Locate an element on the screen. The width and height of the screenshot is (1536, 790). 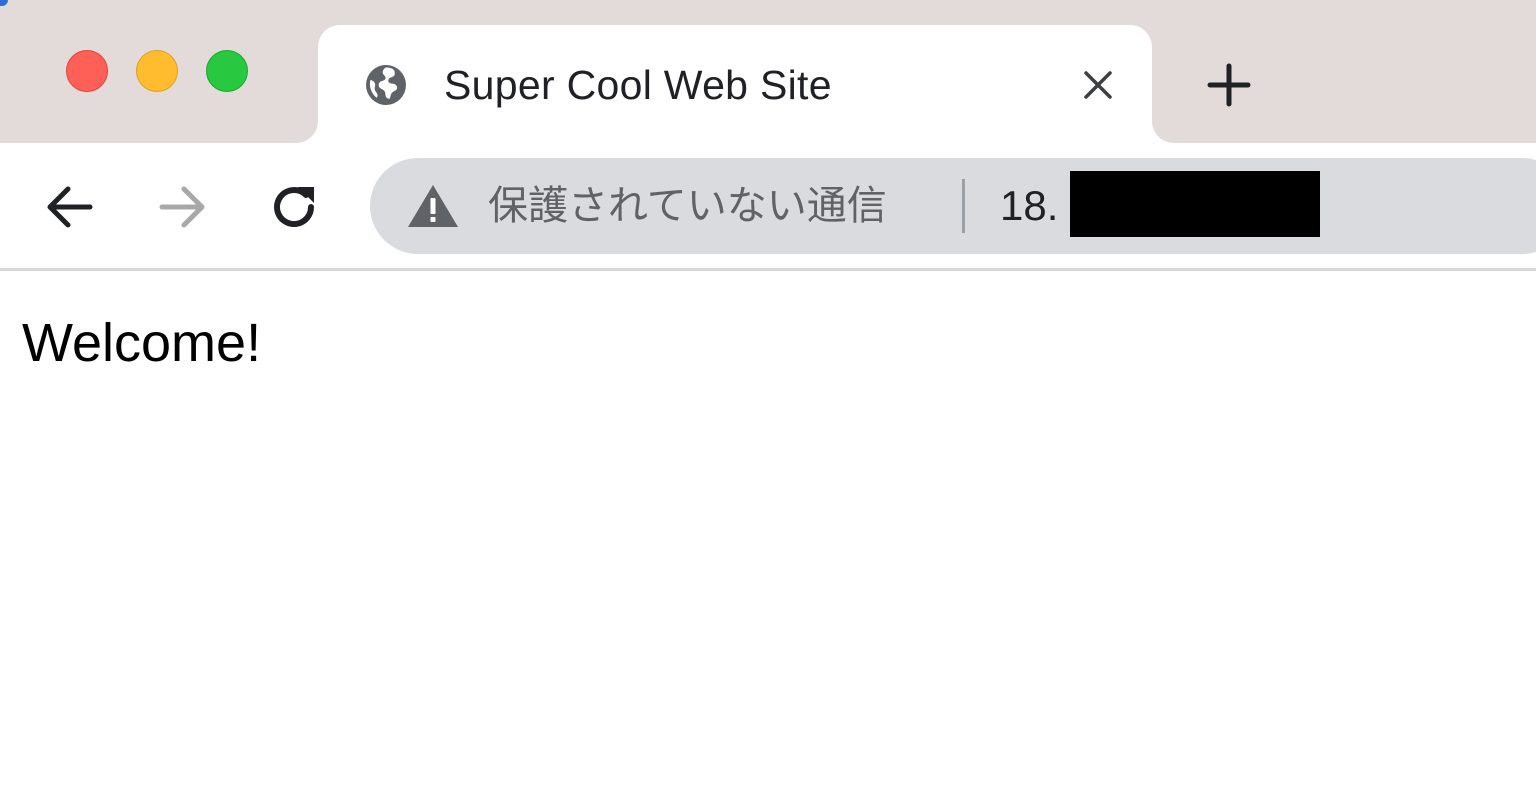
plus-icon is located at coordinates (1229, 85).